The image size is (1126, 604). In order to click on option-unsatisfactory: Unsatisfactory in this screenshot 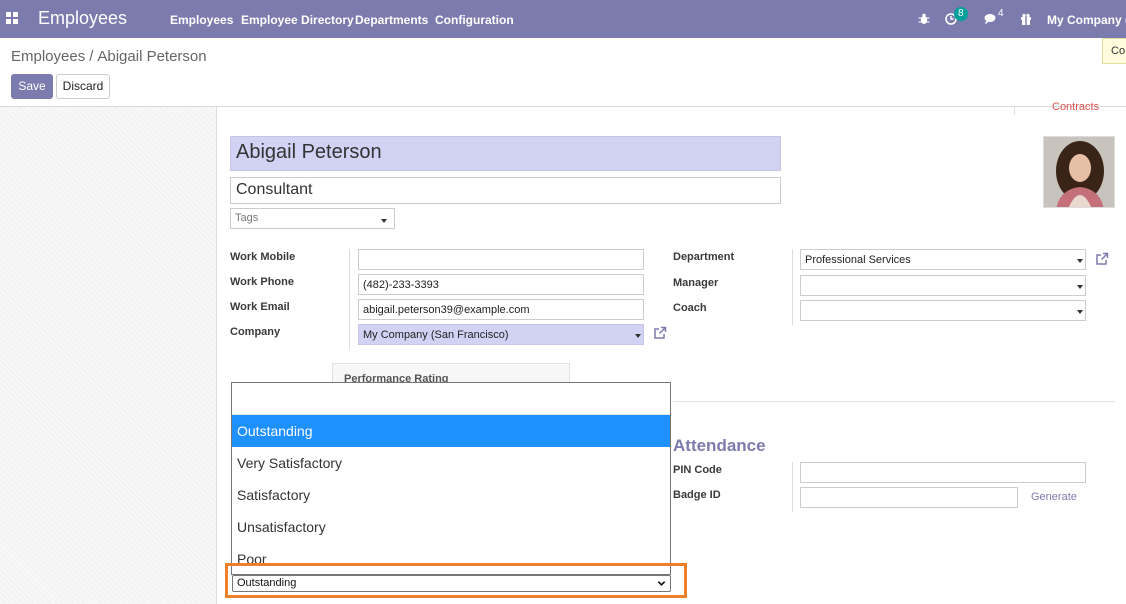, I will do `click(451, 527)`.